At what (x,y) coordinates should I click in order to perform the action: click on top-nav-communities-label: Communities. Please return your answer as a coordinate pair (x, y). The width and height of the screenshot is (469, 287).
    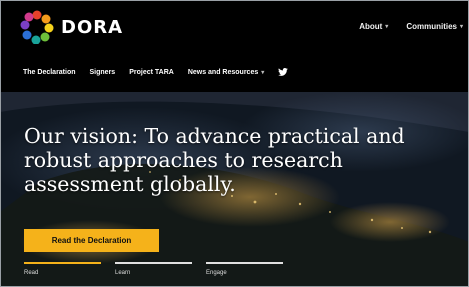
    Looking at the image, I should click on (431, 26).